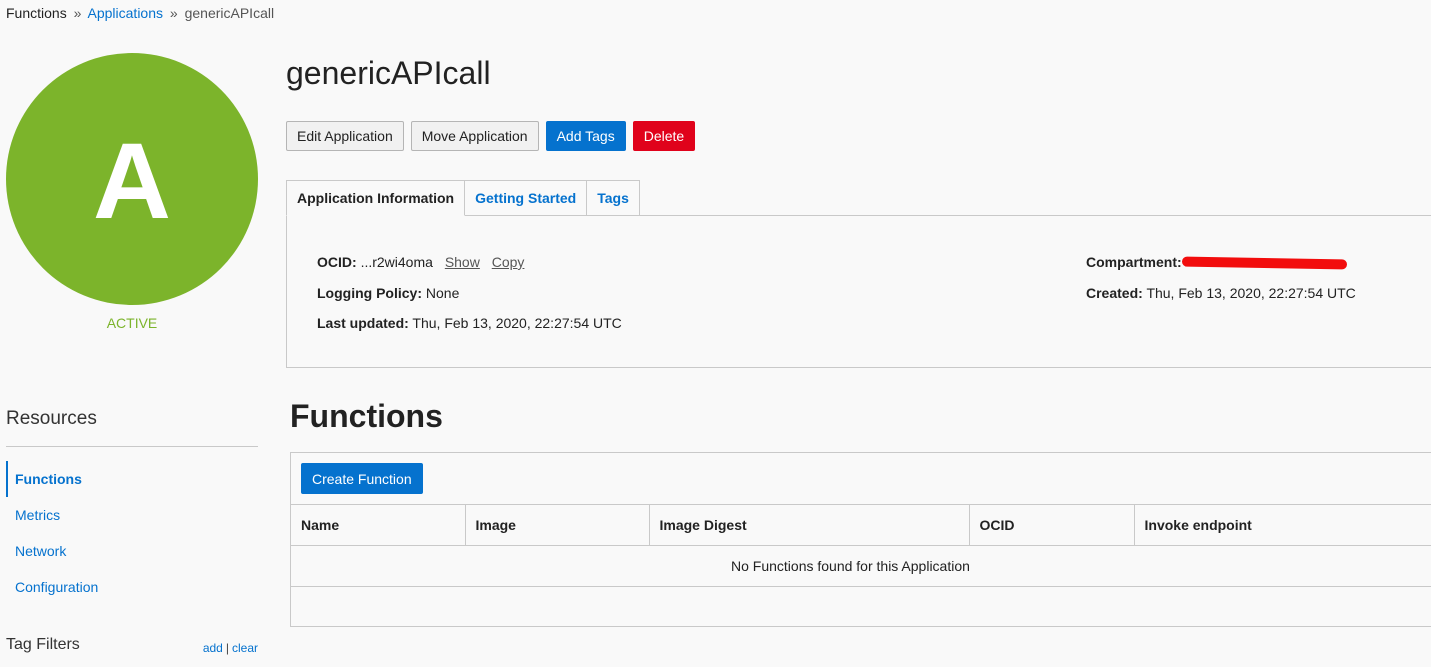  What do you see at coordinates (664, 136) in the screenshot?
I see `delete-button: Delete` at bounding box center [664, 136].